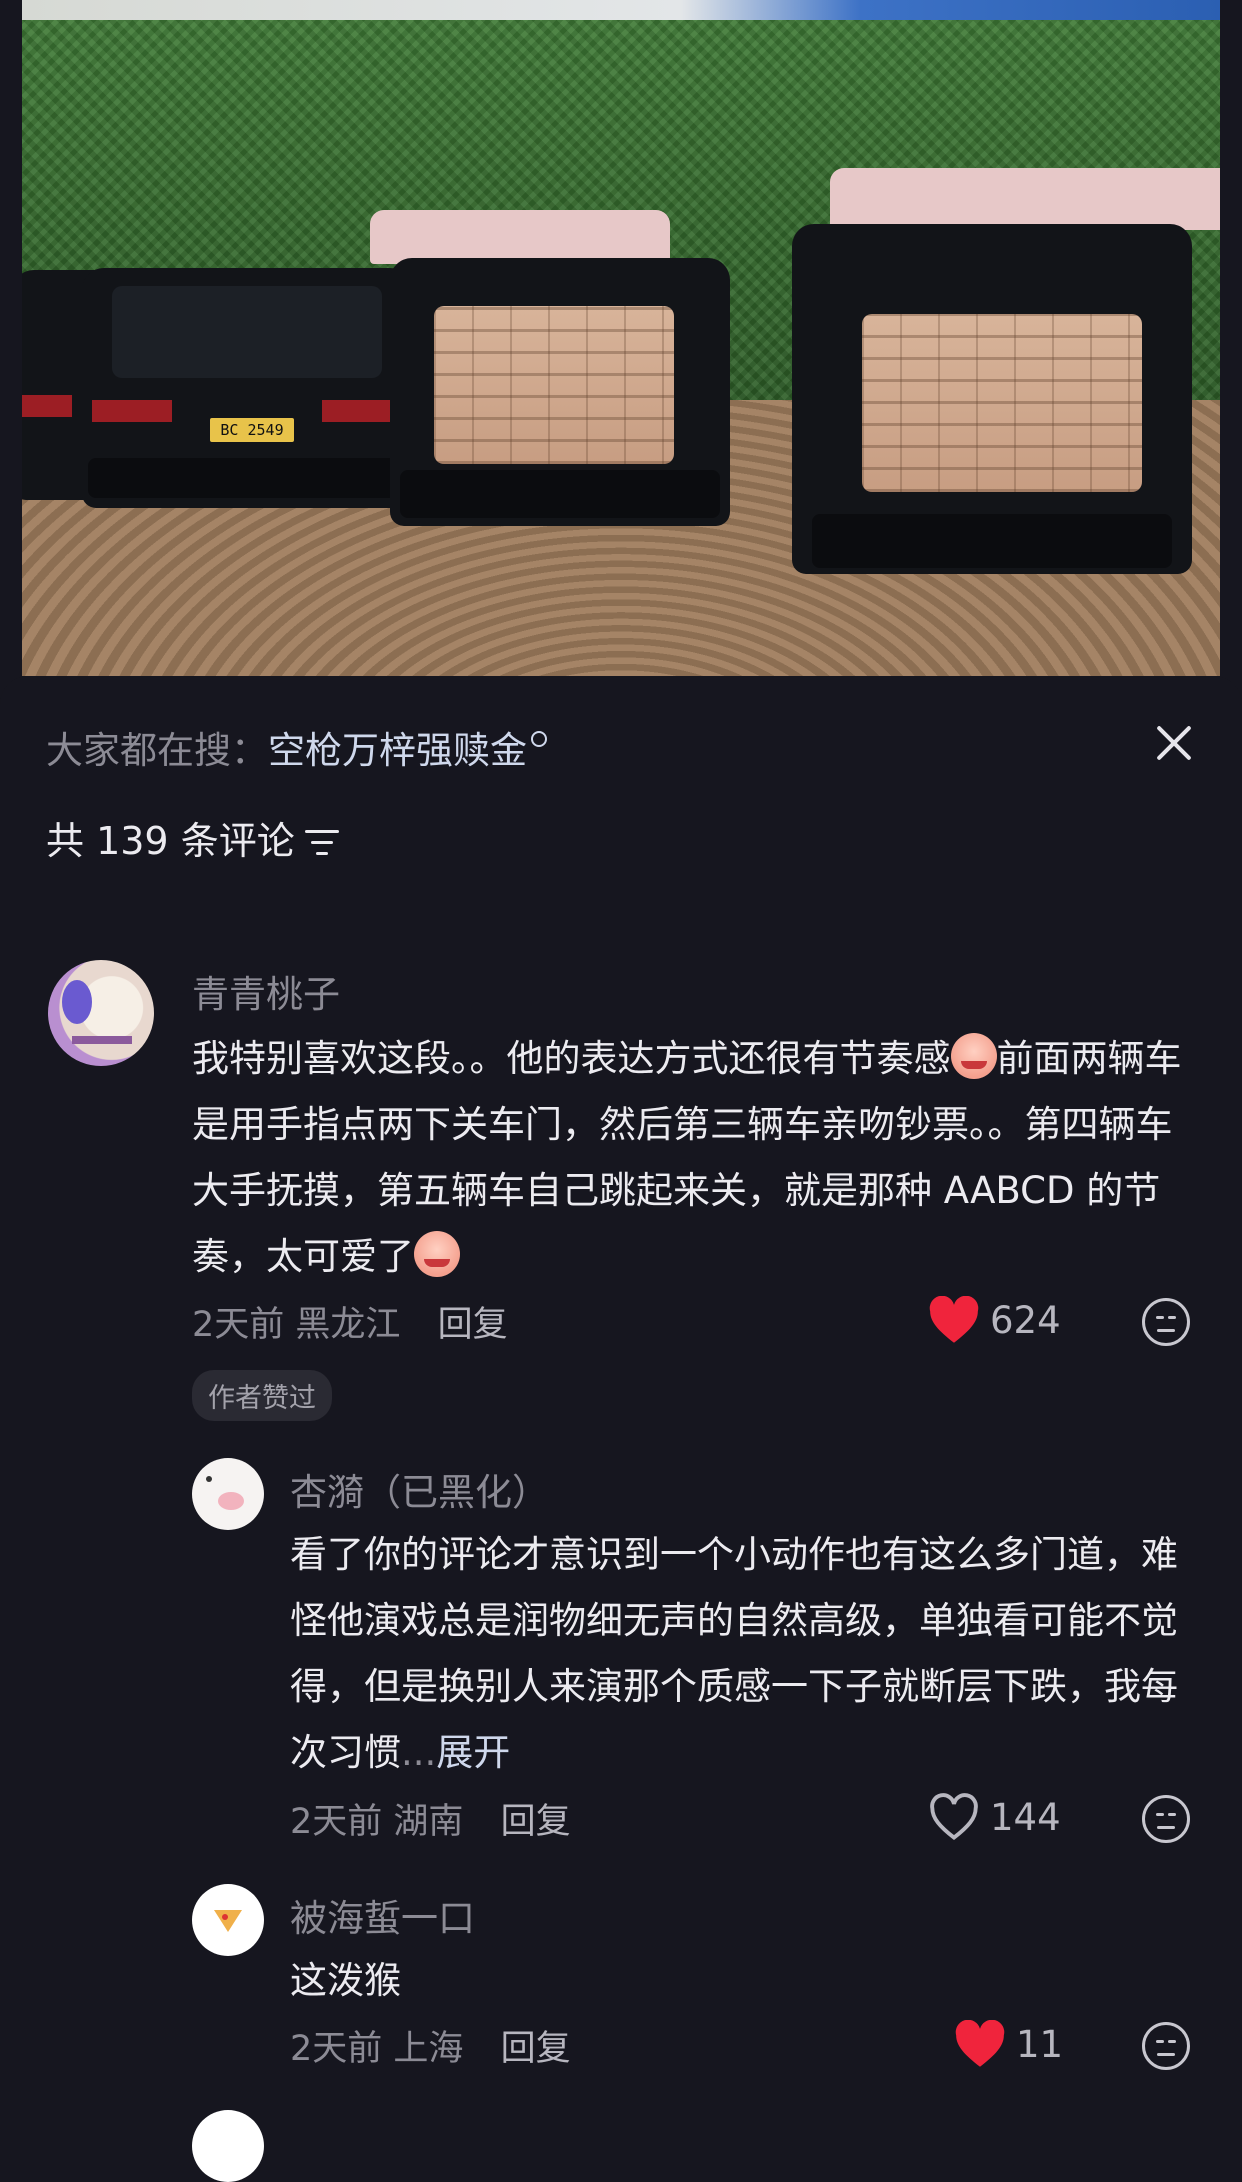 This screenshot has width=1242, height=2182. Describe the element at coordinates (170, 841) in the screenshot. I see `comment-count: 共 139 条评论` at that location.